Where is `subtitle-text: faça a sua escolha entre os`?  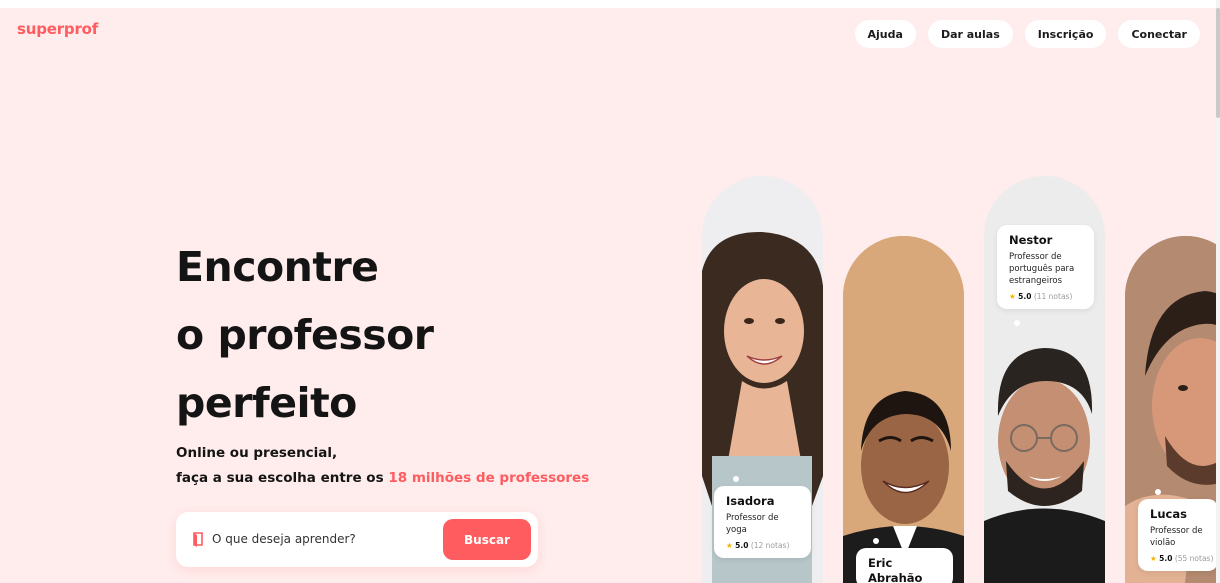 subtitle-text: faça a sua escolha entre os is located at coordinates (282, 478).